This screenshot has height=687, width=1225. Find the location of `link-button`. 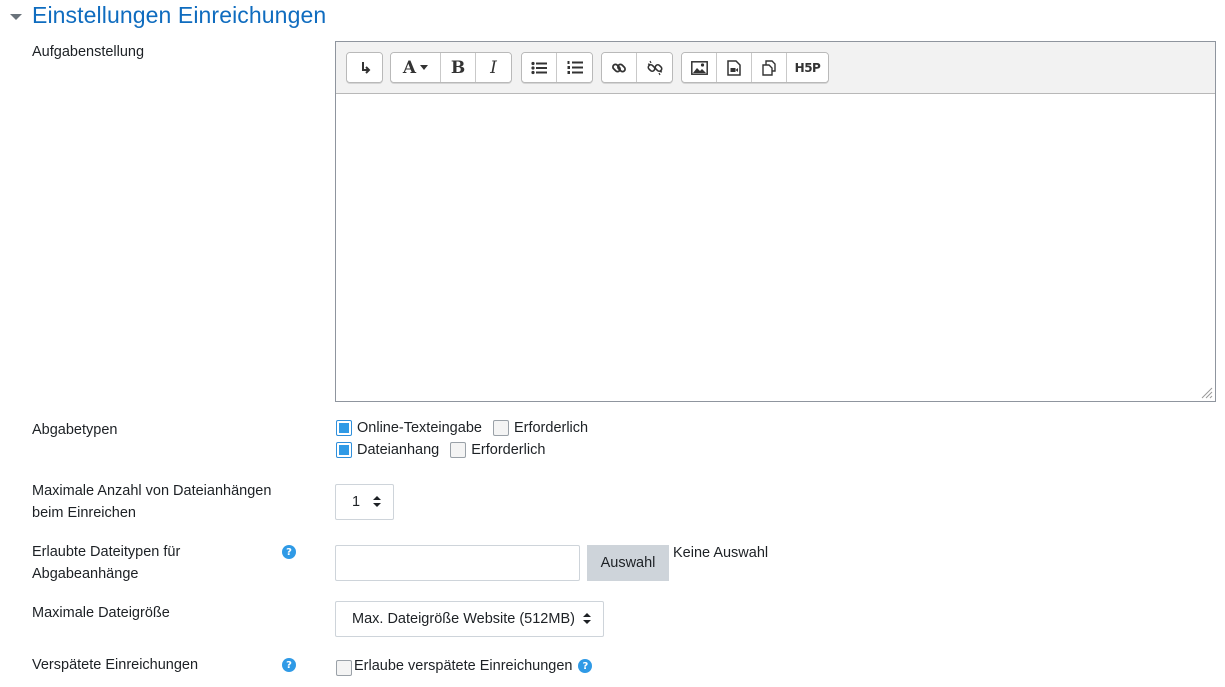

link-button is located at coordinates (619, 67).